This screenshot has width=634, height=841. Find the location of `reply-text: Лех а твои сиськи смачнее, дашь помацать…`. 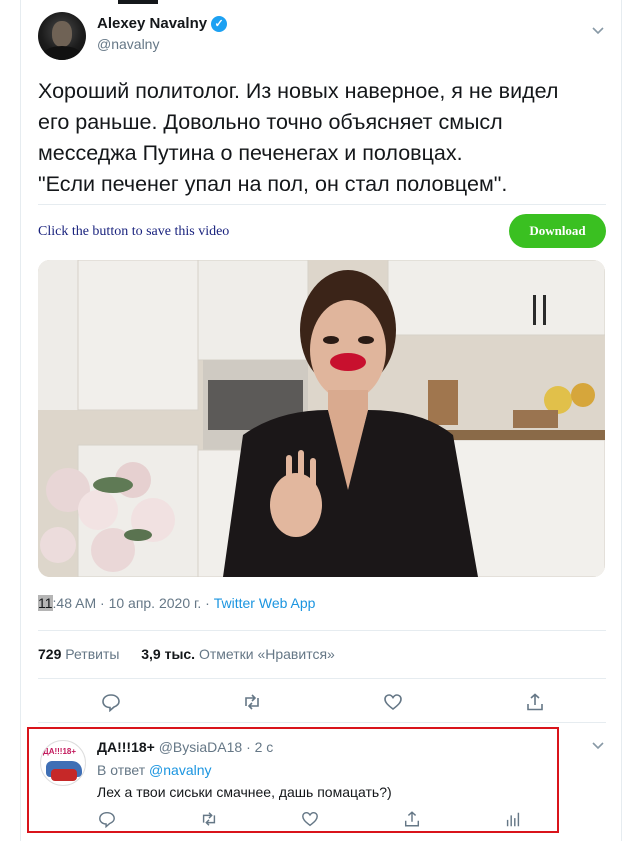

reply-text: Лех а твои сиськи смачнее, дашь помацать… is located at coordinates (244, 792).